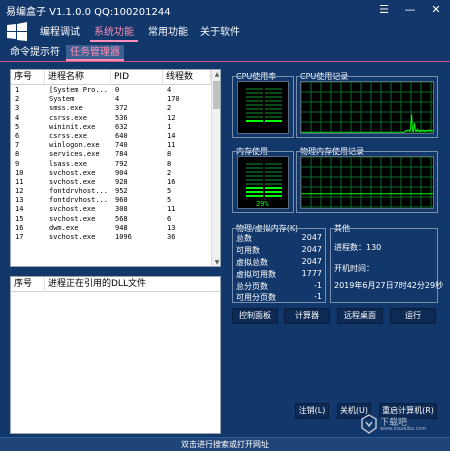 This screenshot has width=450, height=451. I want to click on dll-table-header: 序号 进程正在引用的DLL文件, so click(115, 284).